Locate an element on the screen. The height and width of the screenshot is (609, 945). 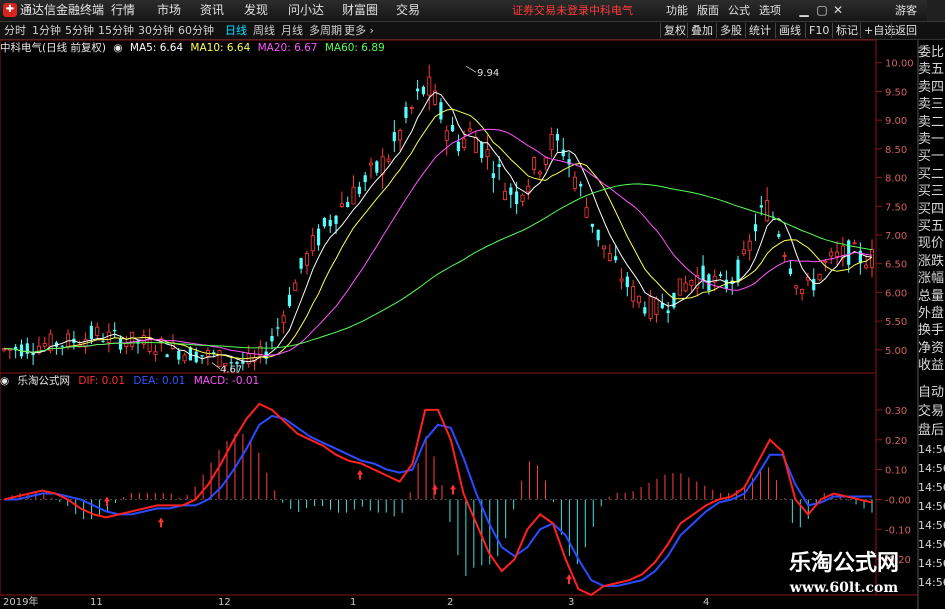
macd-tick-label: 0.20 is located at coordinates (896, 441).